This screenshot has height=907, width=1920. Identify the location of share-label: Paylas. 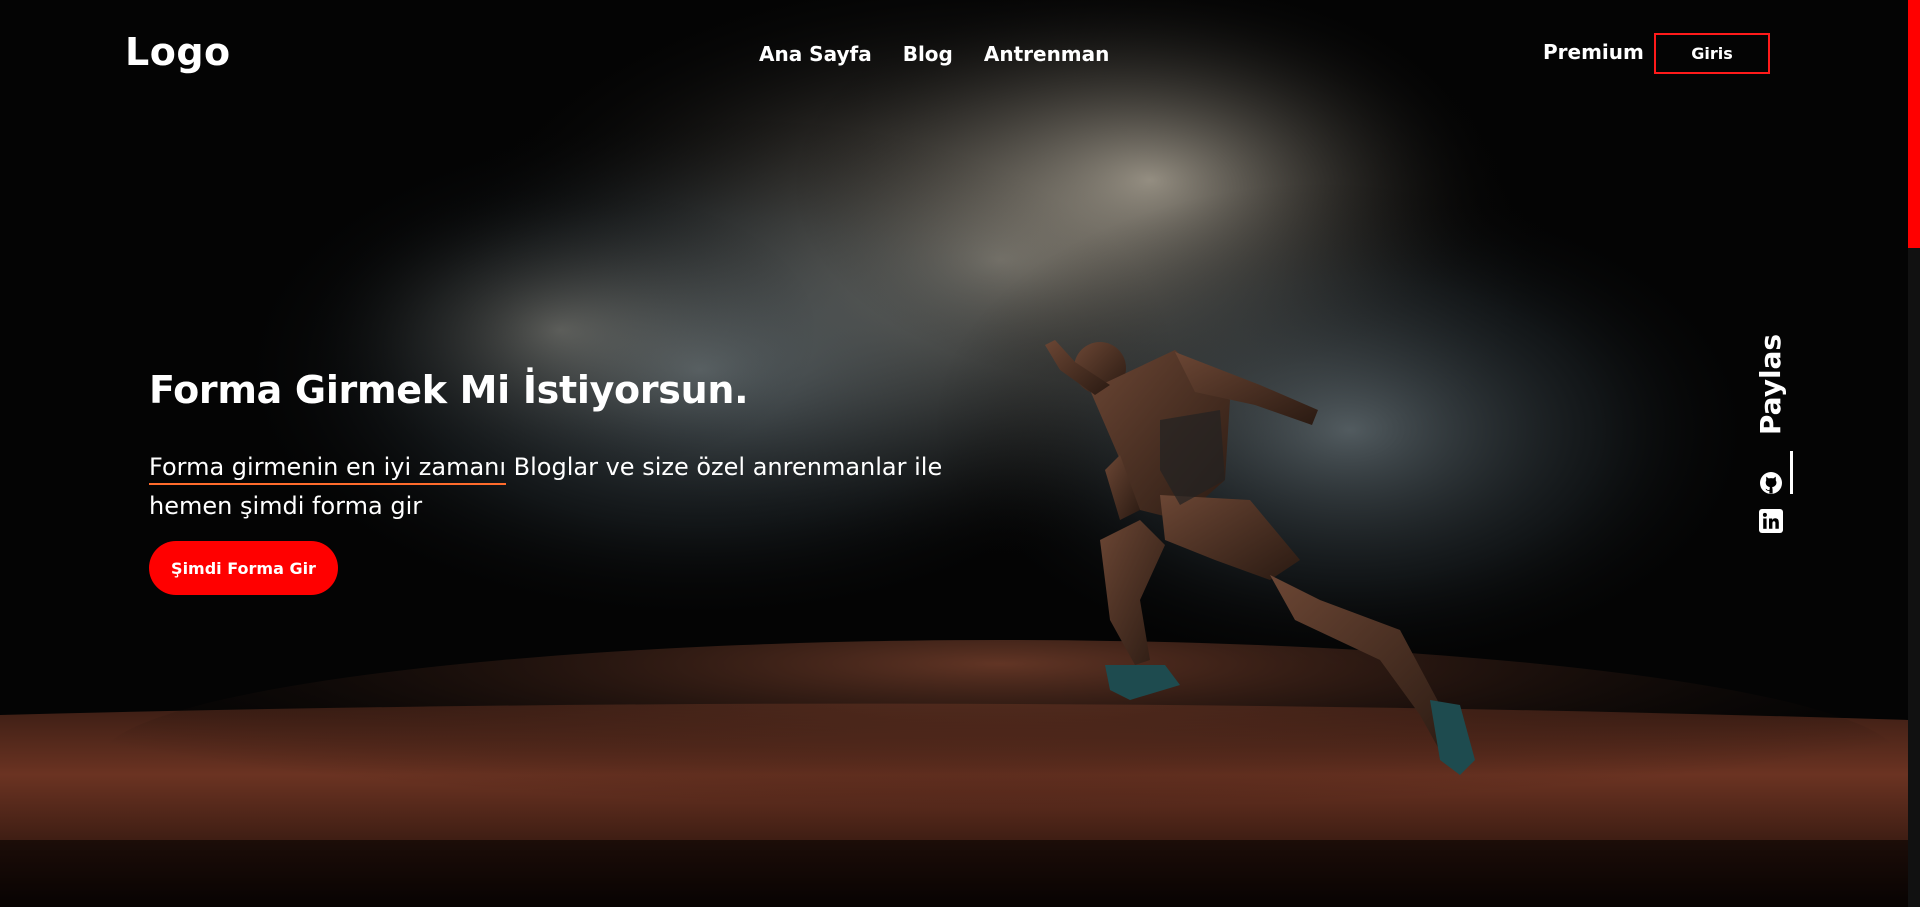
(1771, 384).